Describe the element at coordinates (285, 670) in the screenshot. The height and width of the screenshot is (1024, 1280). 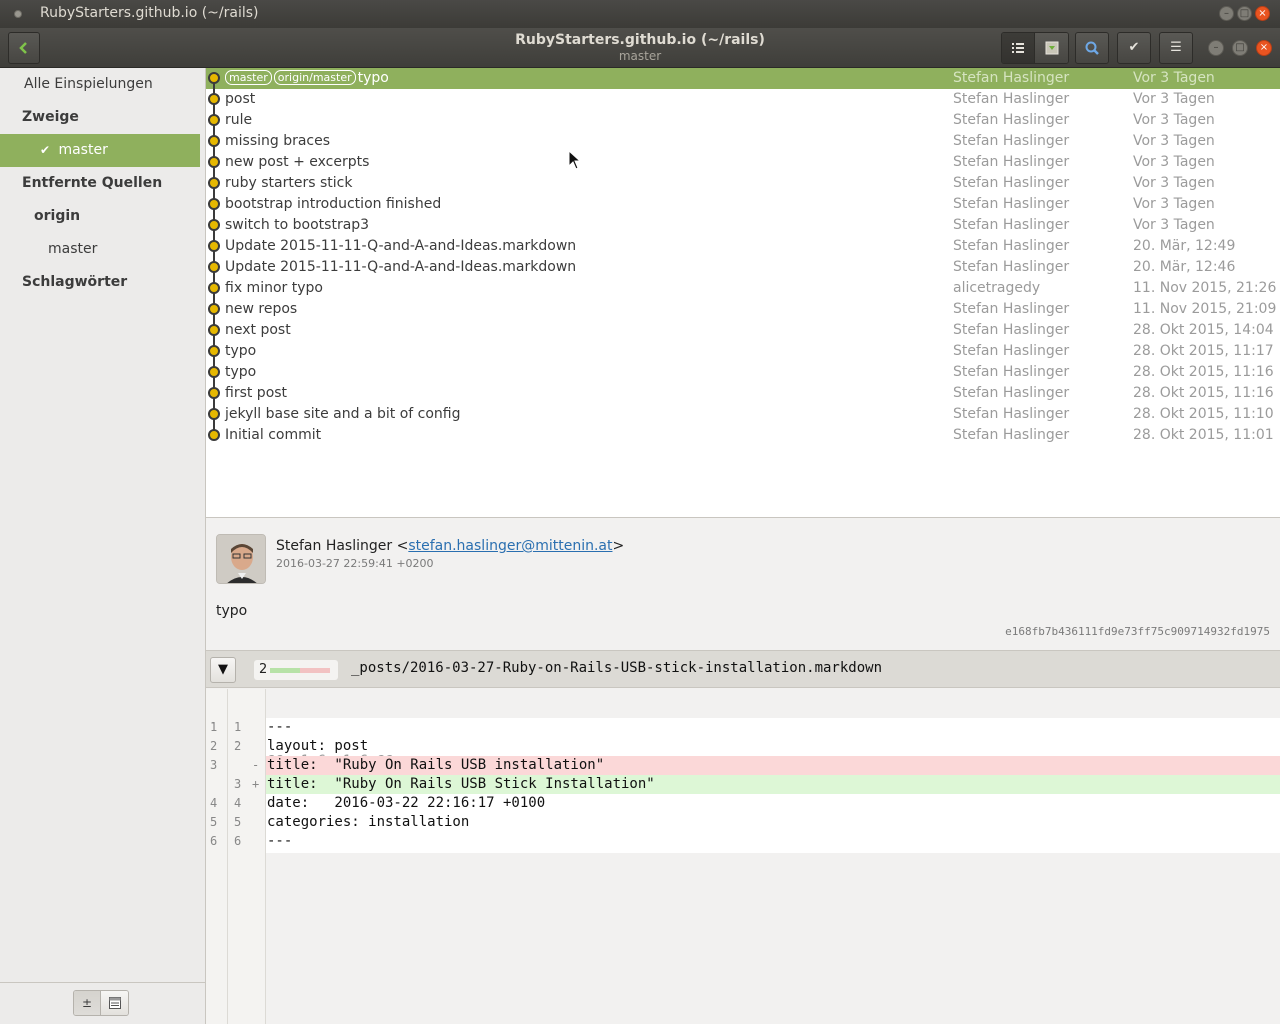
I see `additions-bar` at that location.